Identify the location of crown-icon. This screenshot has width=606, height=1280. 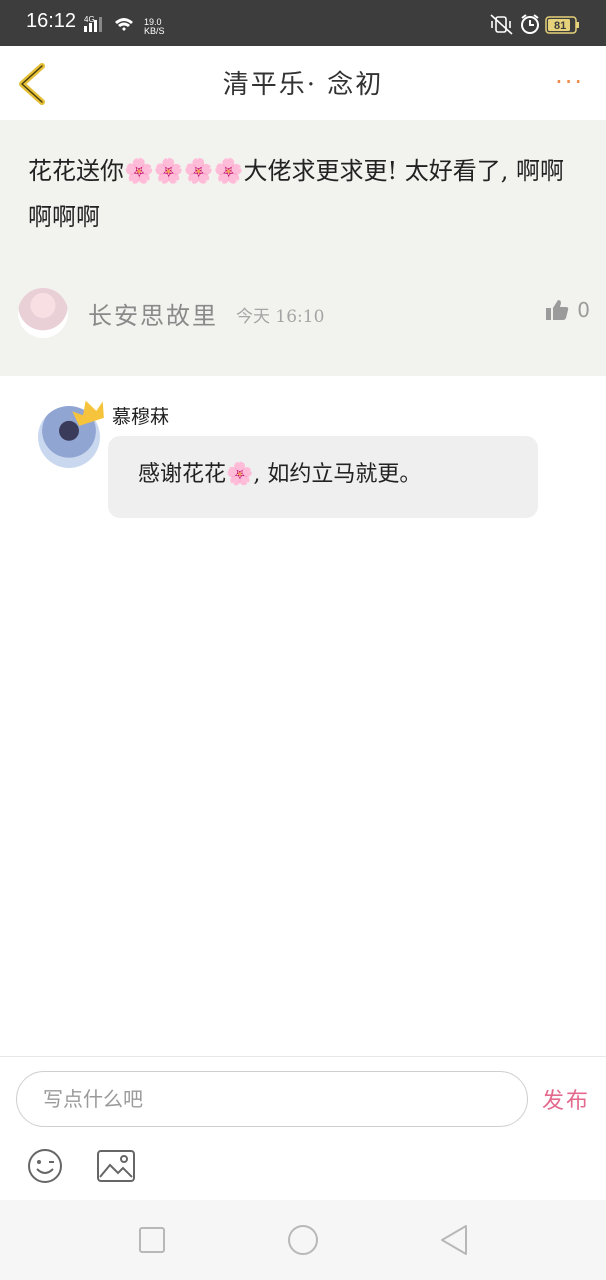
(90, 414).